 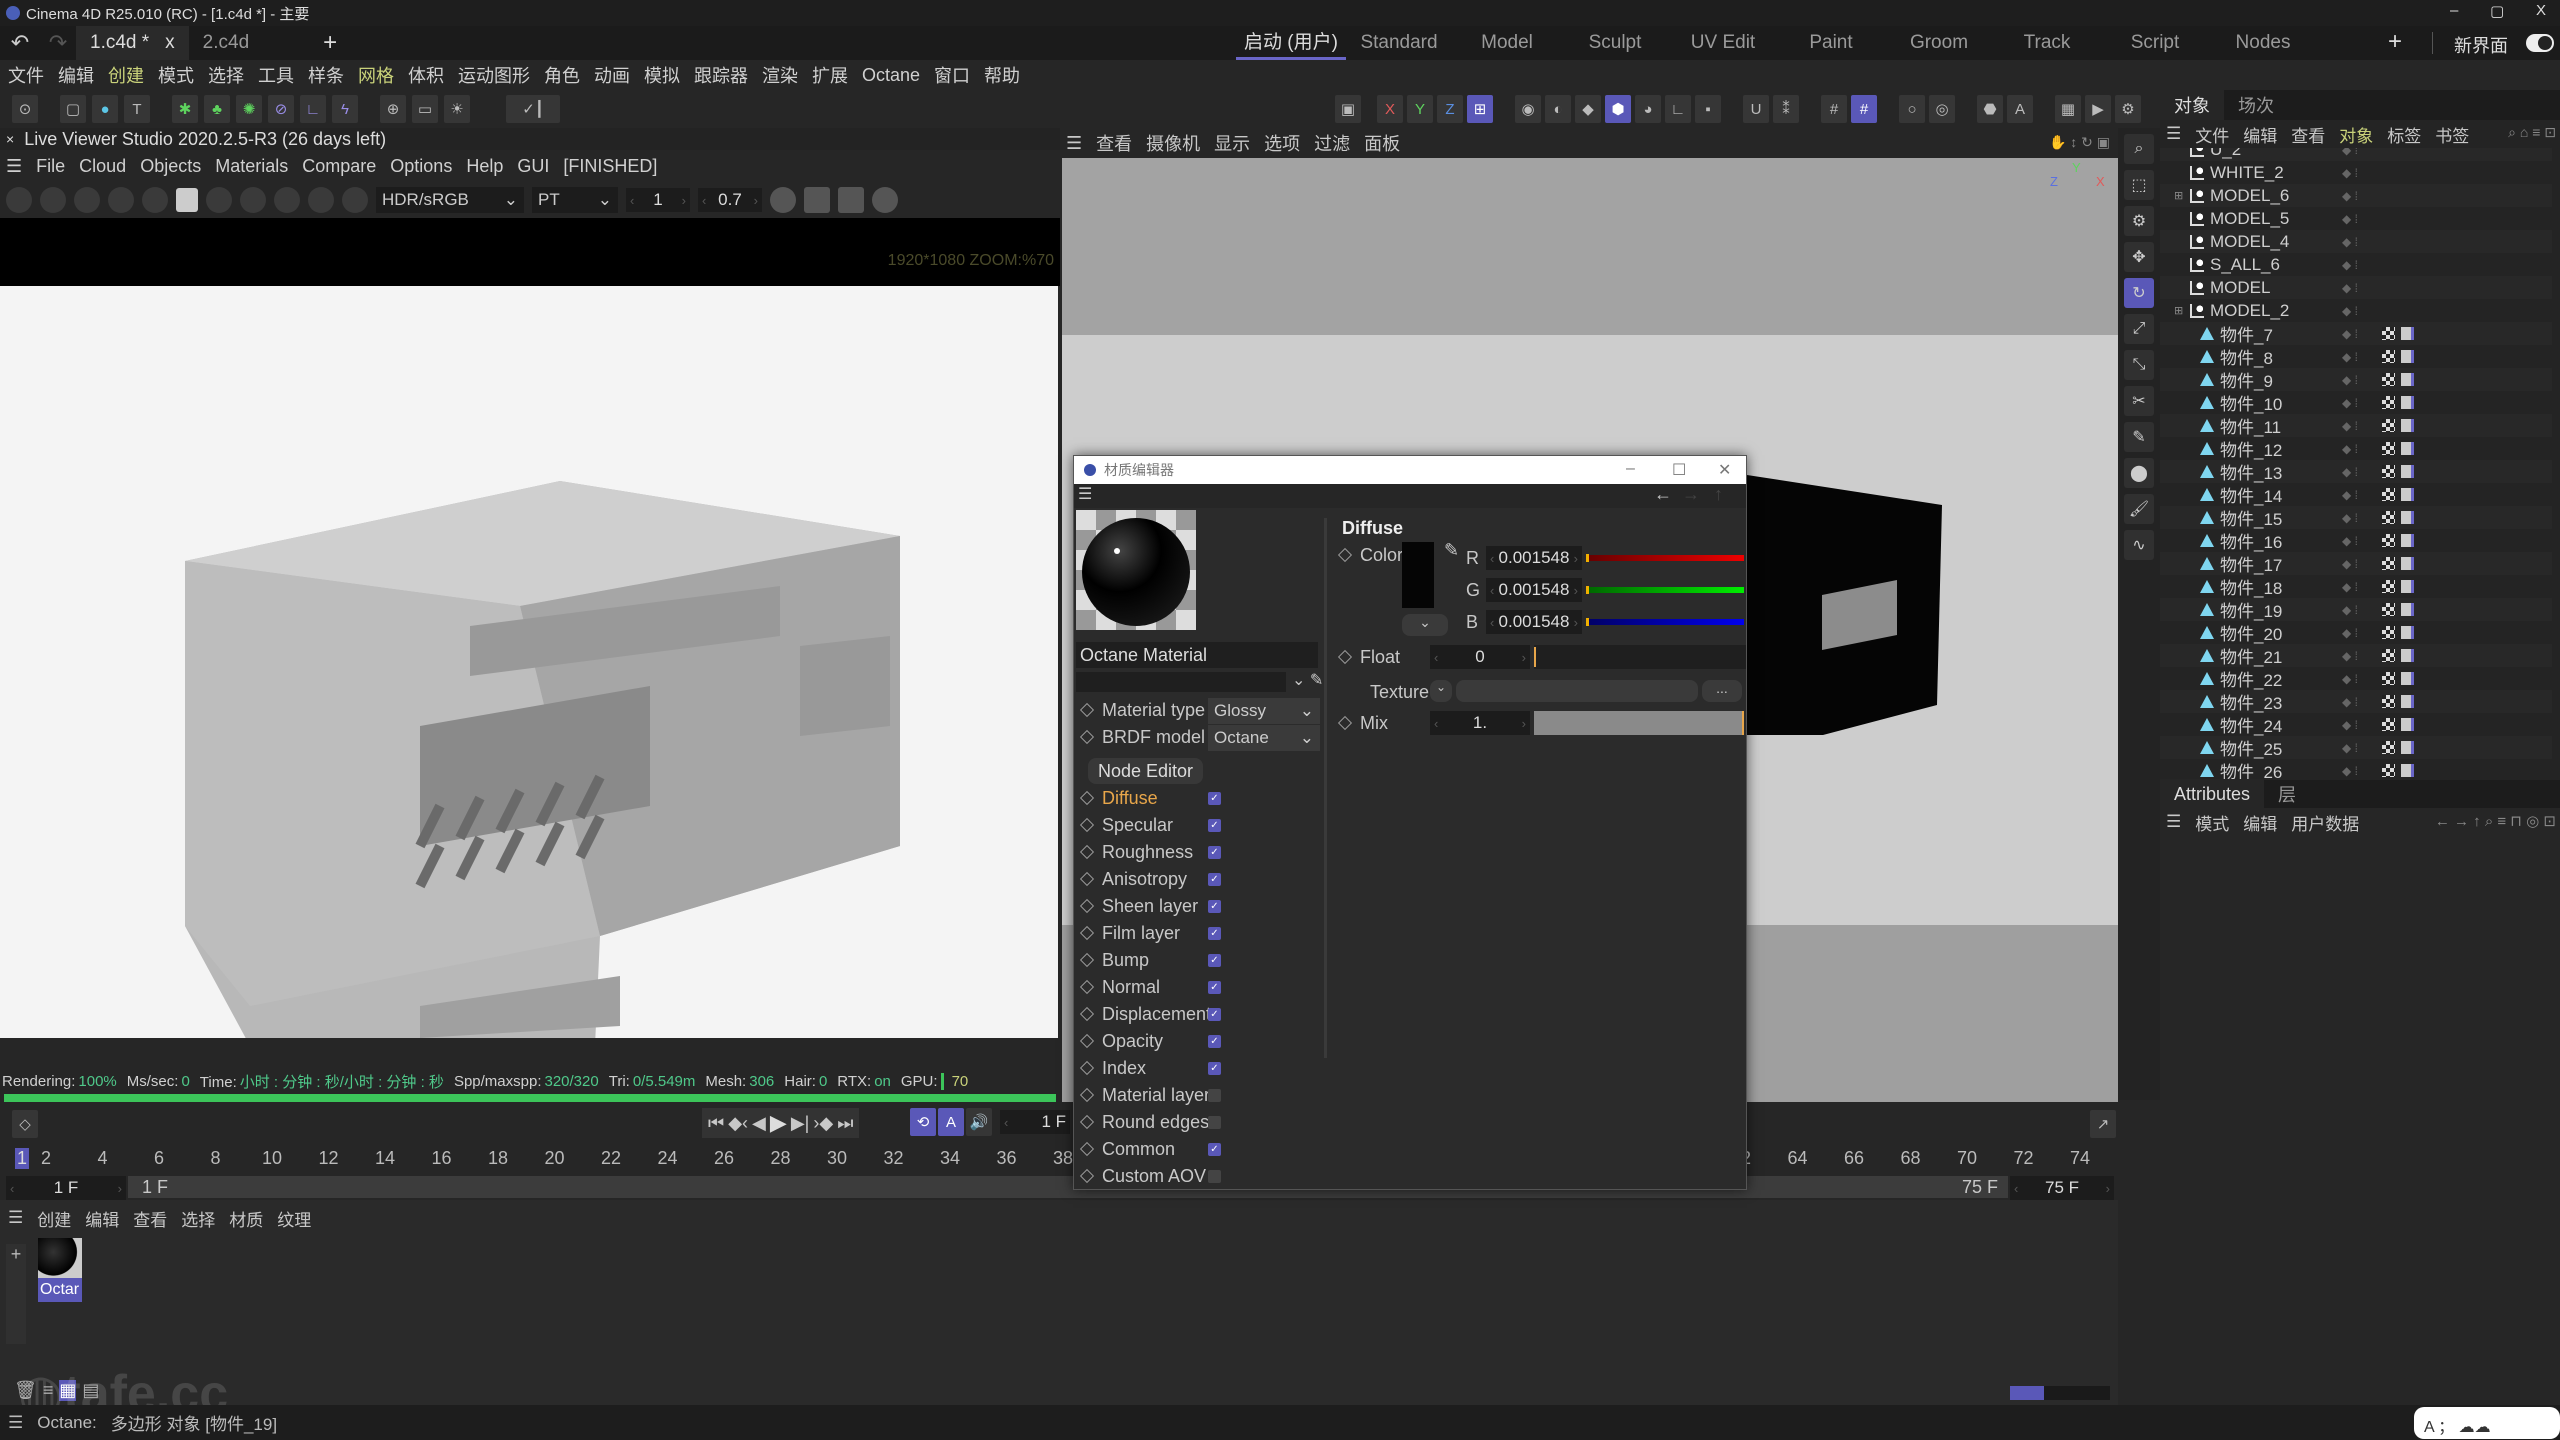 I want to click on menu-item: 运动图形, so click(x=494, y=75).